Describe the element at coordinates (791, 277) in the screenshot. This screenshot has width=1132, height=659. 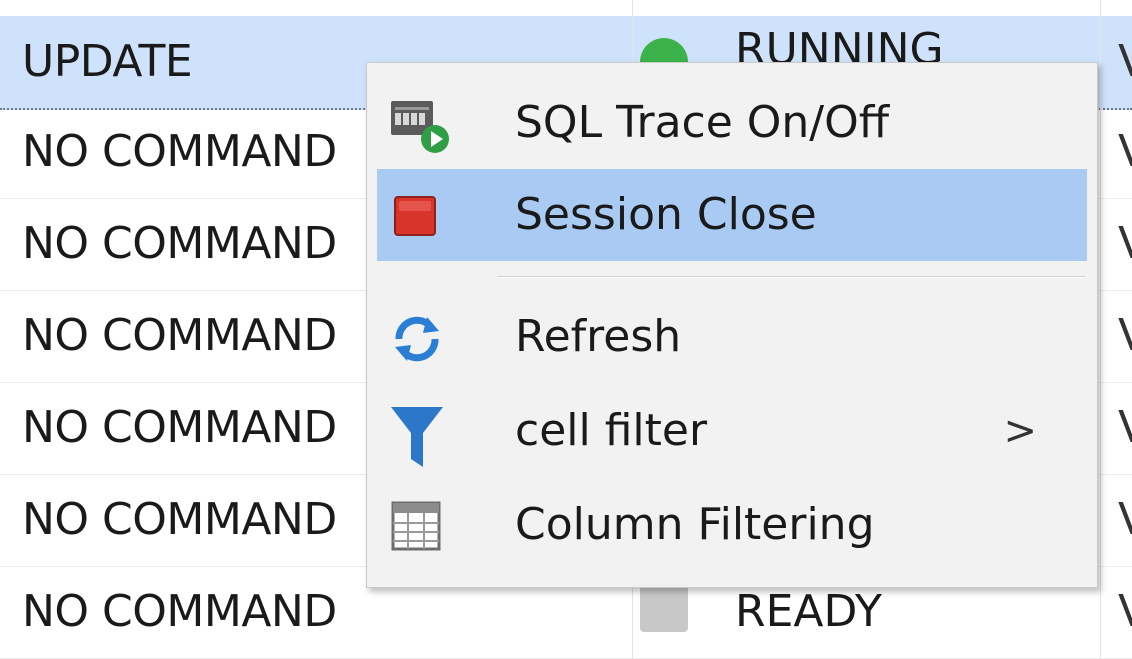
I see `menu-separator` at that location.